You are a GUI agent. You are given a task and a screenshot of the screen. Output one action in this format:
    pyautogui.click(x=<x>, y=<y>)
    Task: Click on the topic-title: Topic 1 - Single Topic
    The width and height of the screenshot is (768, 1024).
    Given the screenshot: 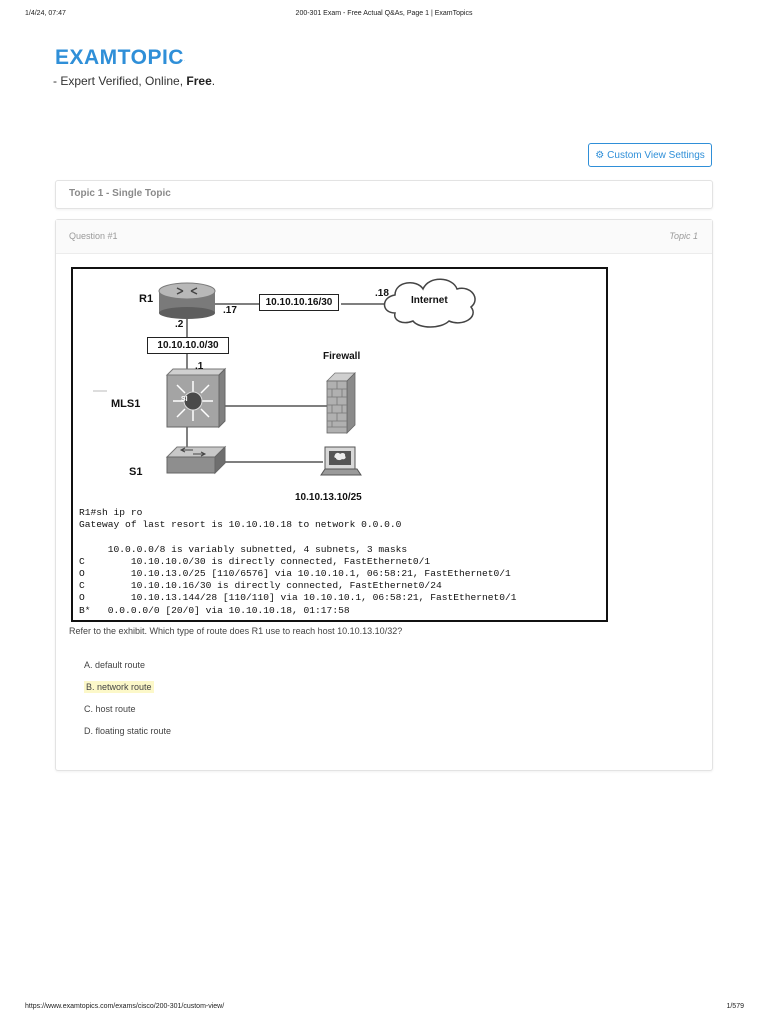 What is the action you would take?
    pyautogui.click(x=120, y=193)
    